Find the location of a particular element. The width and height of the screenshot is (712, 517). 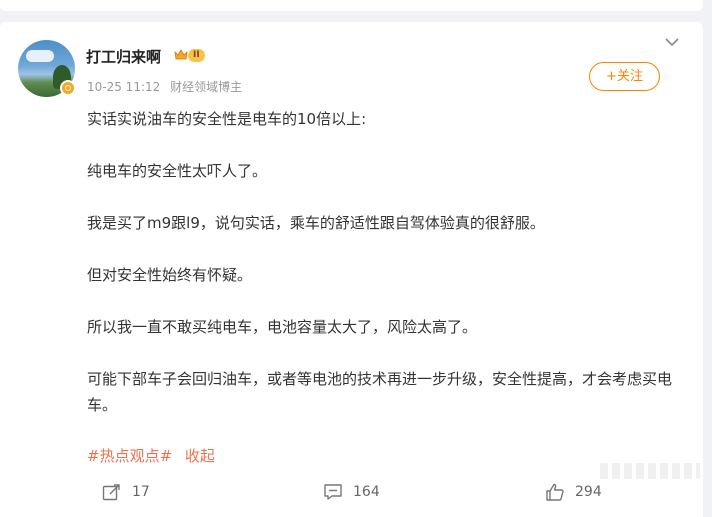

post-paragraph: 所以我一直不敢买纯电车，电池容量太大了，风险太高了。 is located at coordinates (282, 327).